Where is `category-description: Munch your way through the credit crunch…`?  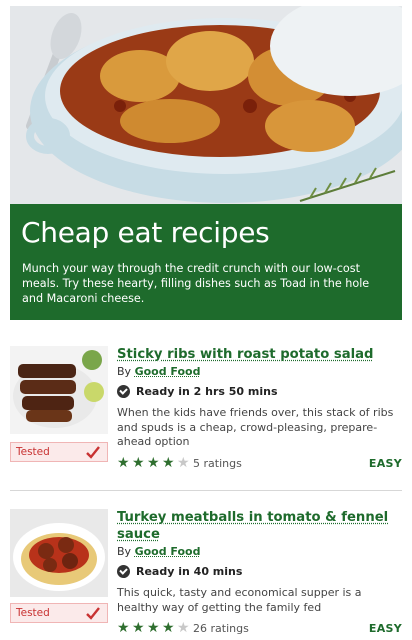
category-description: Munch your way through the credit crunch… is located at coordinates (196, 283).